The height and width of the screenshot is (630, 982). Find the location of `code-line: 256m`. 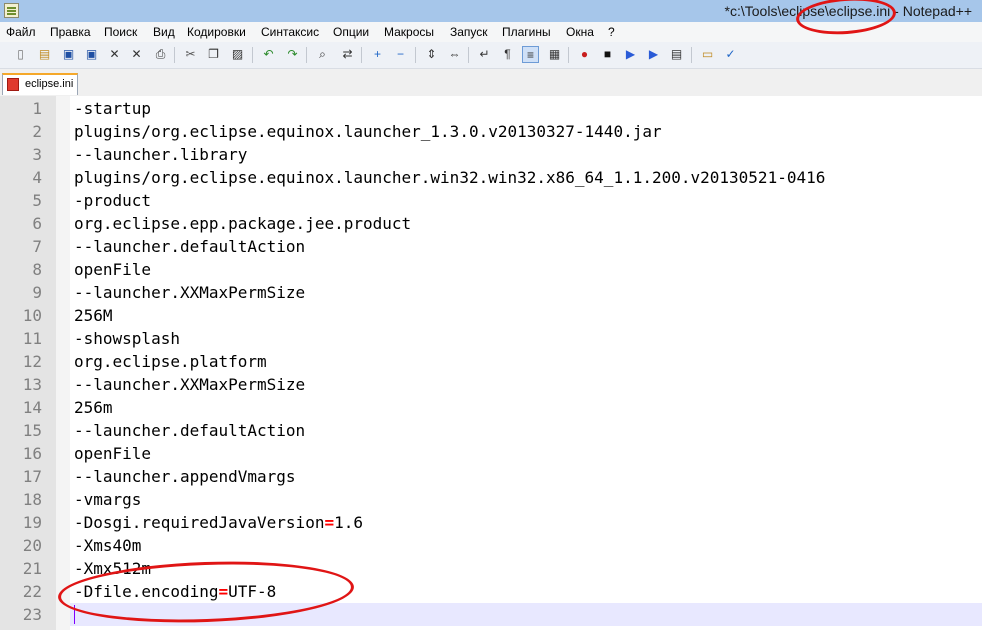

code-line: 256m is located at coordinates (93, 407).